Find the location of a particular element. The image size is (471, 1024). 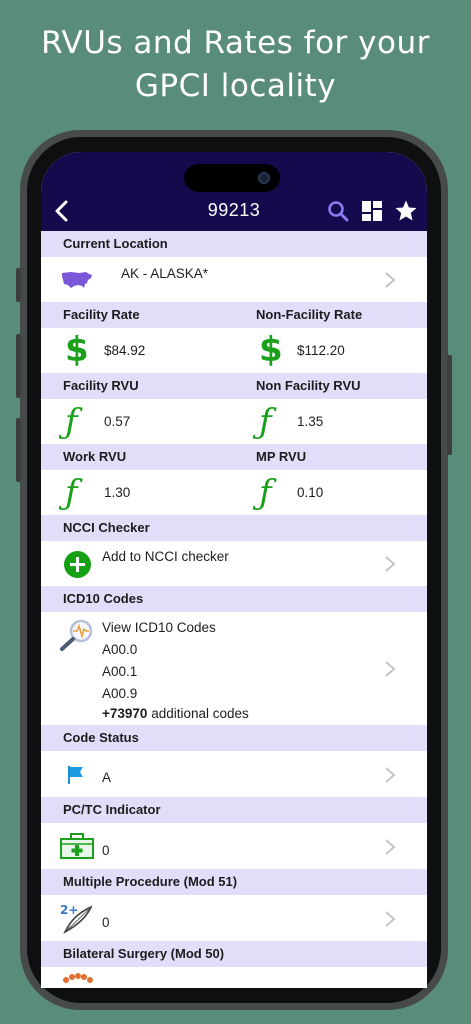

search-icon is located at coordinates (338, 211).